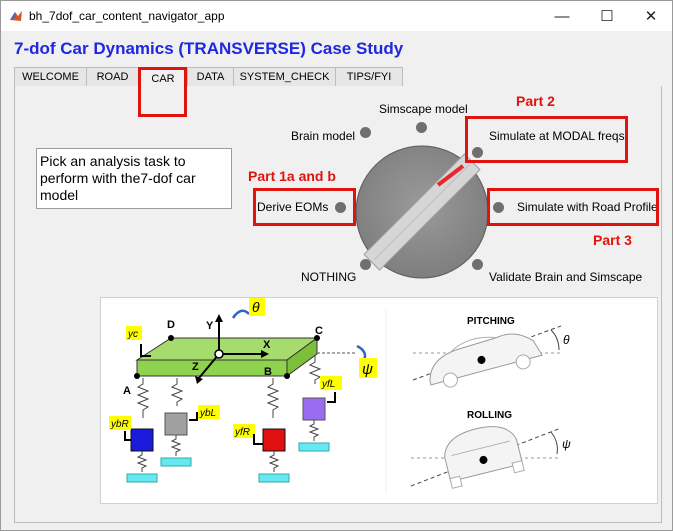 Image resolution: width=673 pixels, height=531 pixels. Describe the element at coordinates (612, 240) in the screenshot. I see `part3-annotation: Part 3` at that location.